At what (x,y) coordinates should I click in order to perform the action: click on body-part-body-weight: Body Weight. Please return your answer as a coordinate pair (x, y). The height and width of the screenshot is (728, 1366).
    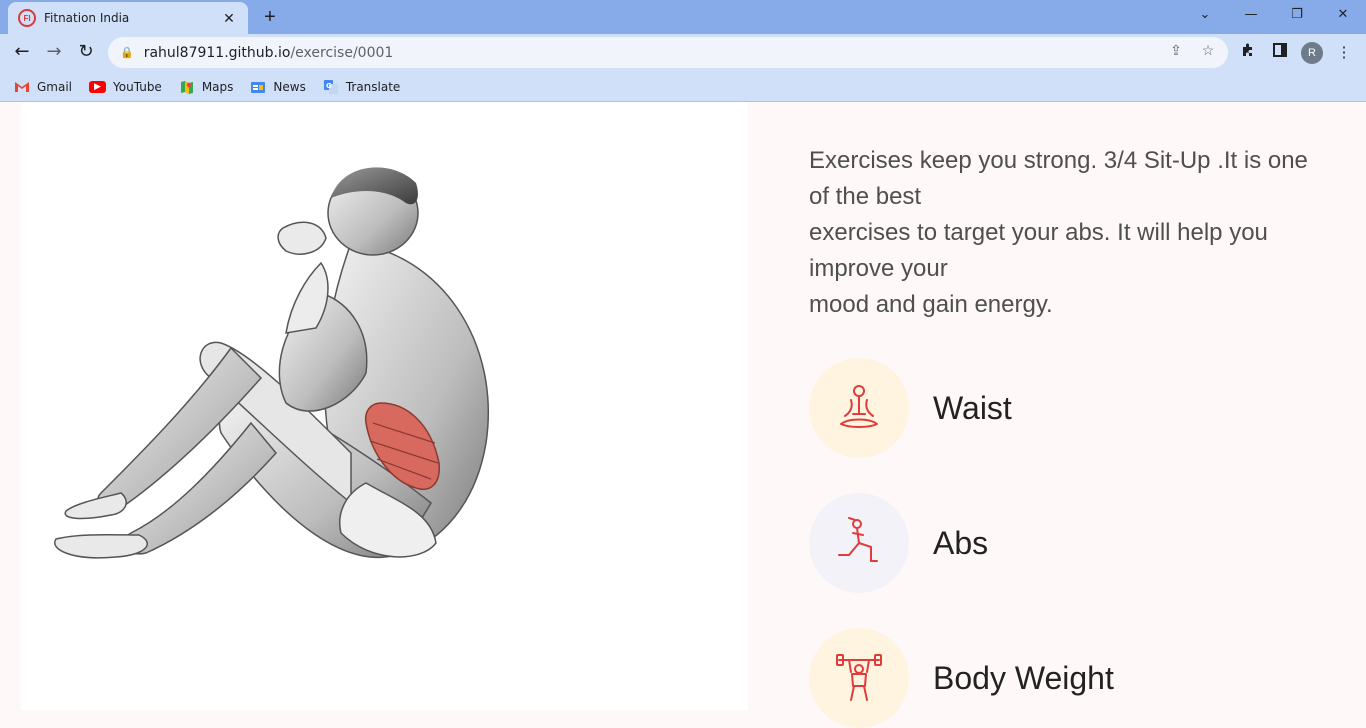
    Looking at the image, I should click on (961, 678).